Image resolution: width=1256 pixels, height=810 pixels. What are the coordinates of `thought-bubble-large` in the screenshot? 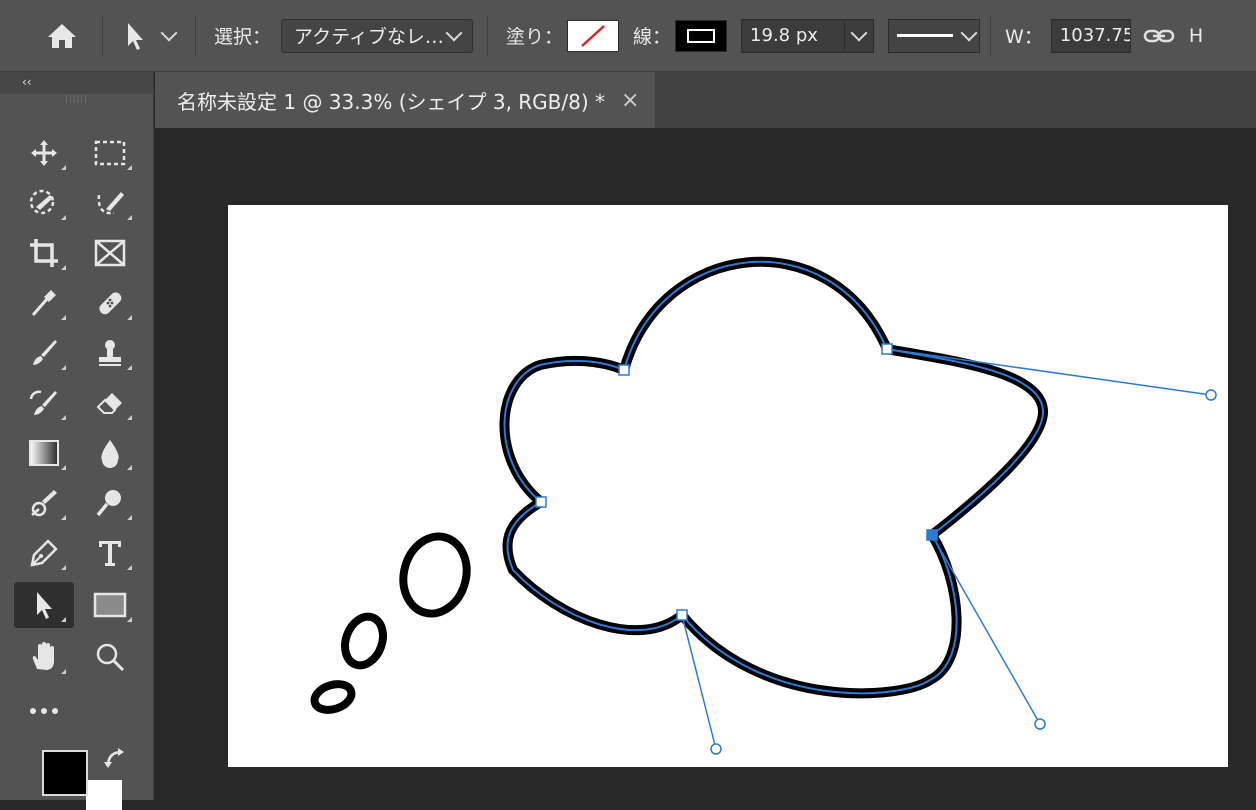 It's located at (435, 574).